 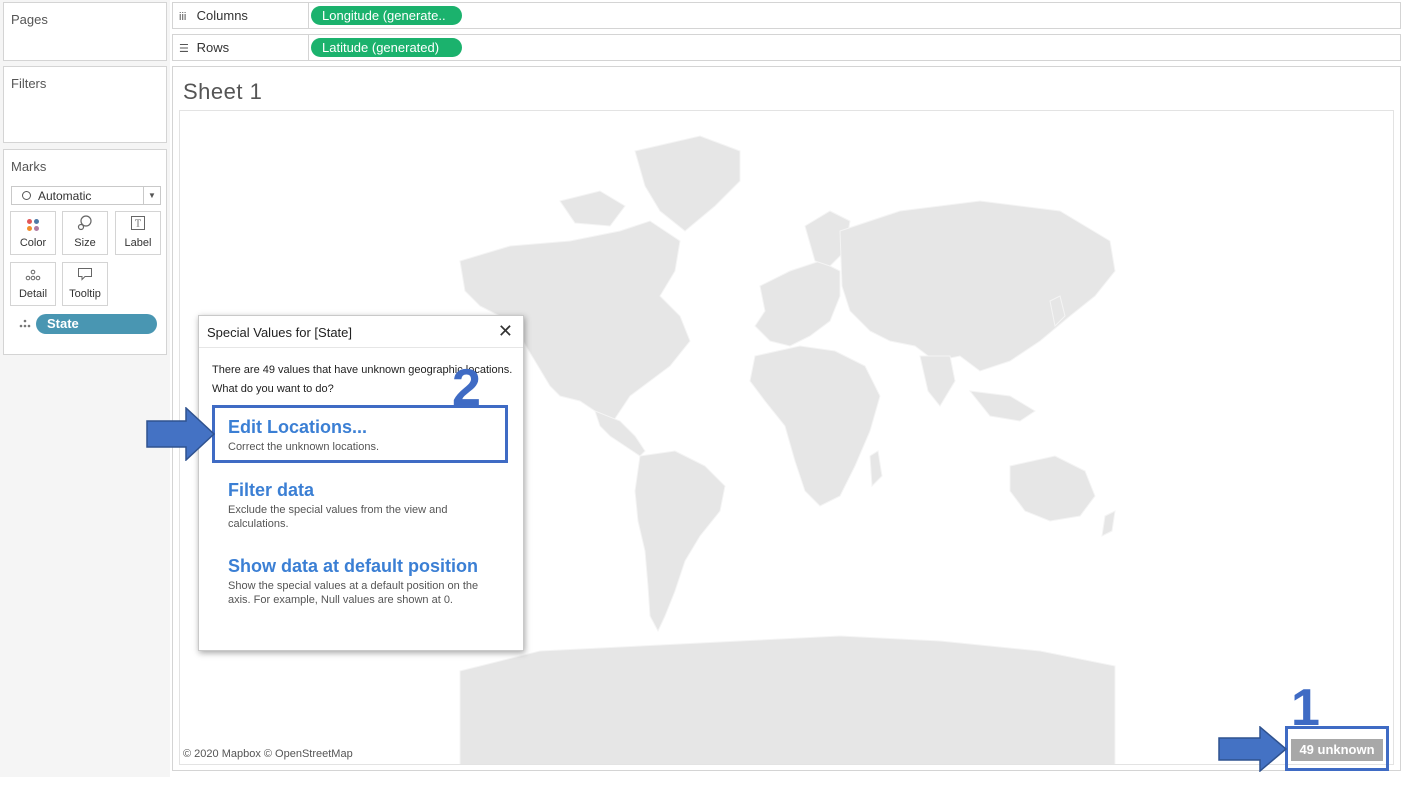 What do you see at coordinates (386, 47) in the screenshot?
I see `latitude-pill: Latitude (generated)` at bounding box center [386, 47].